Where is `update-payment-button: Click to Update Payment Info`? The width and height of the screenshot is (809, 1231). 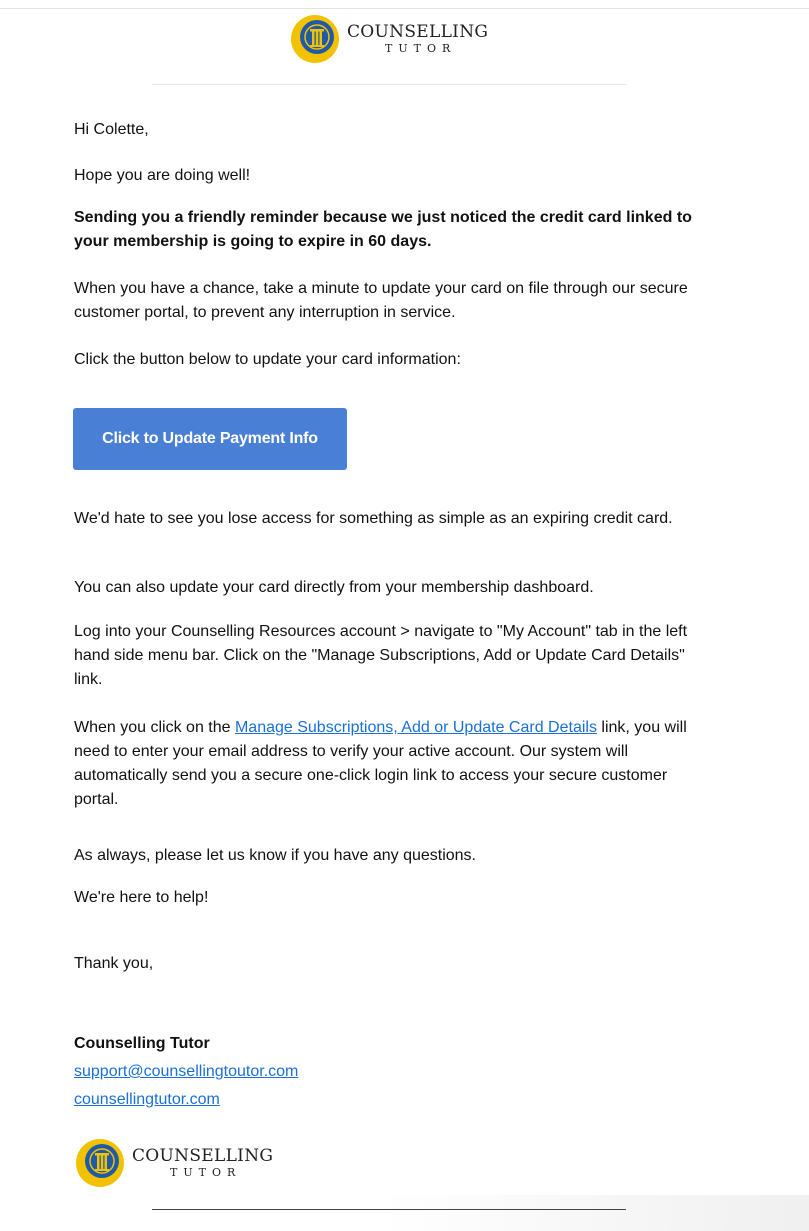 update-payment-button: Click to Update Payment Info is located at coordinates (210, 439).